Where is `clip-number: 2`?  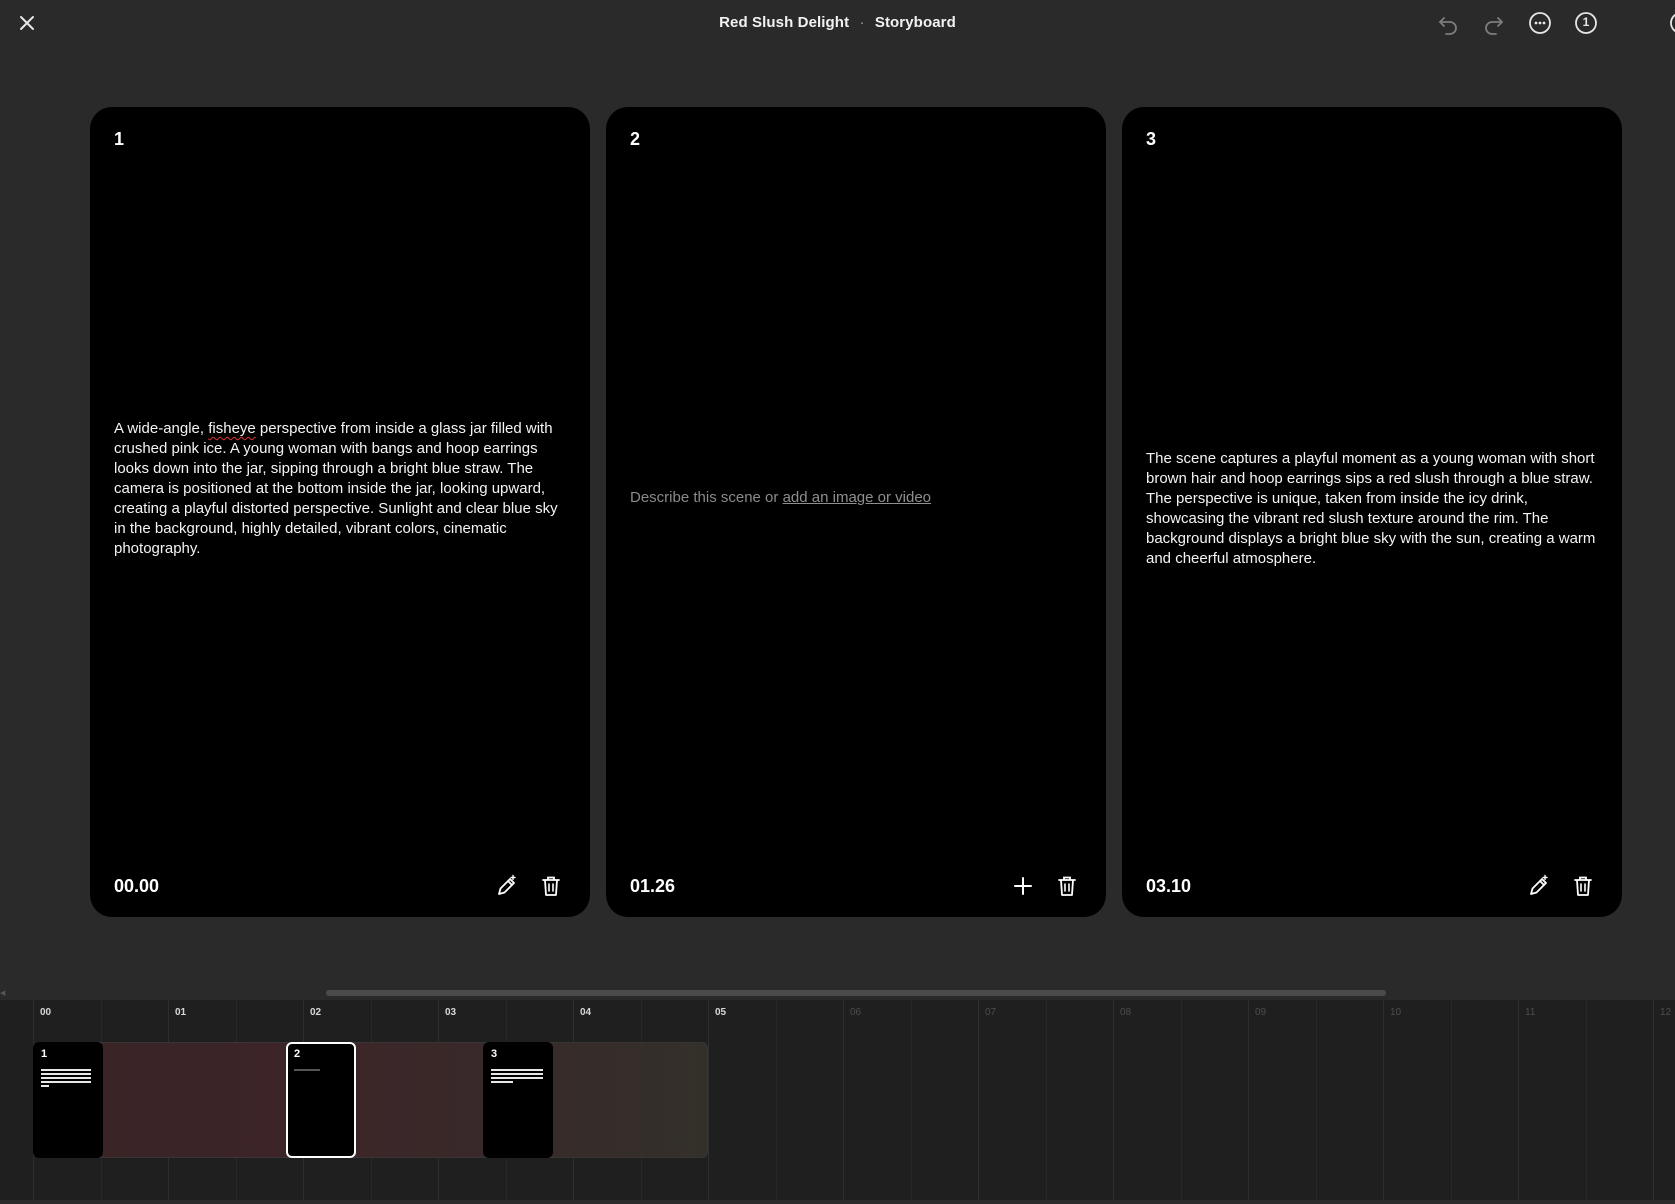 clip-number: 2 is located at coordinates (297, 1054).